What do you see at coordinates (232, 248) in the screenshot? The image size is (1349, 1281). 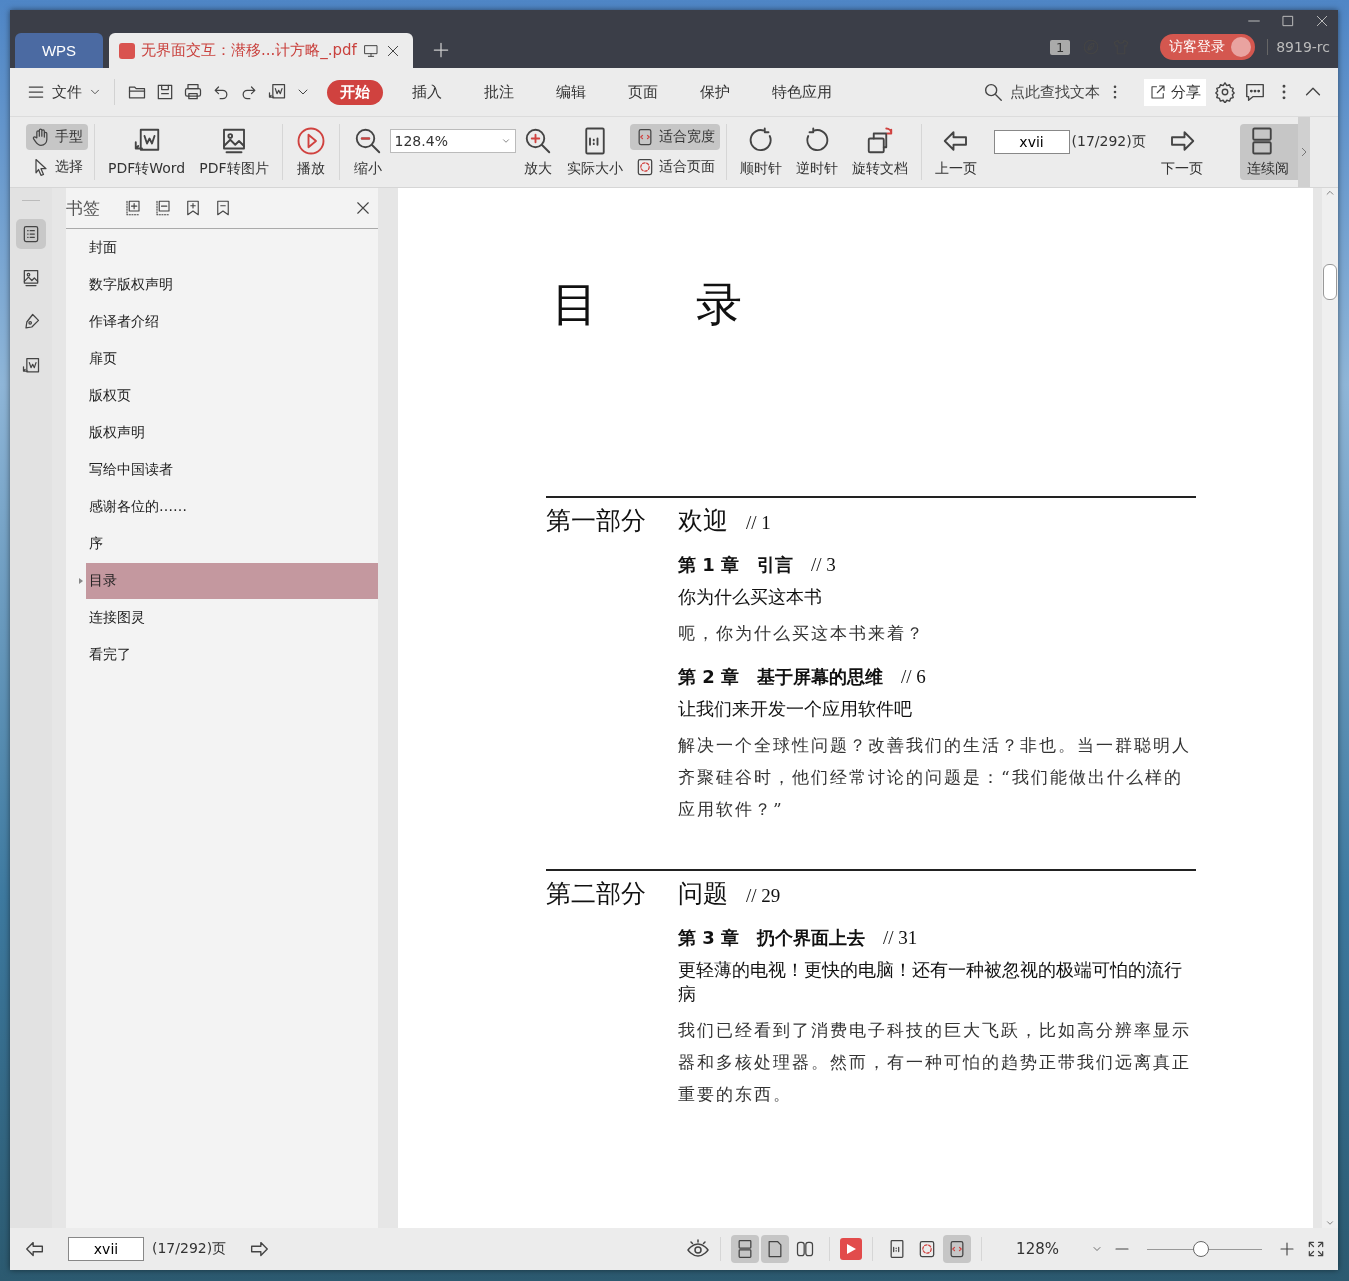 I see `bookmark-item: 封面` at bounding box center [232, 248].